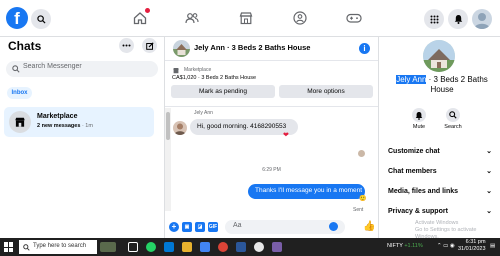 This screenshot has width=500, height=256. I want to click on tab-inbox: Inbox, so click(19, 93).